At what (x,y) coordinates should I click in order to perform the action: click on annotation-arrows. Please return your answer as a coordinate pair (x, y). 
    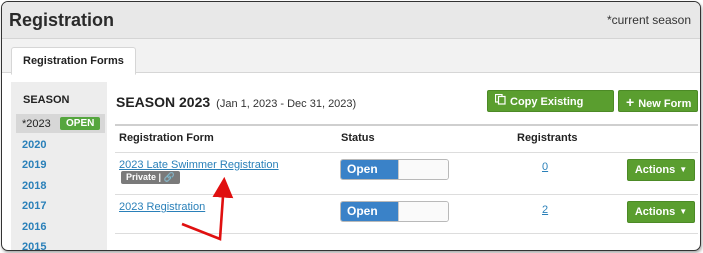
    Looking at the image, I should click on (207, 208).